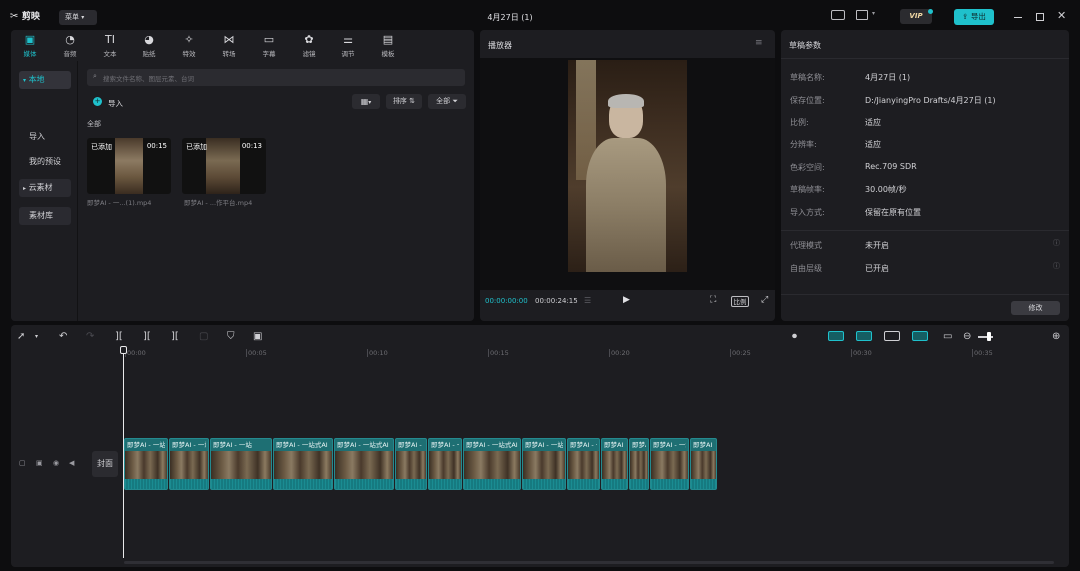 This screenshot has height=571, width=1080. What do you see at coordinates (269, 45) in the screenshot?
I see `tab-subtitle: ▭ 字幕` at bounding box center [269, 45].